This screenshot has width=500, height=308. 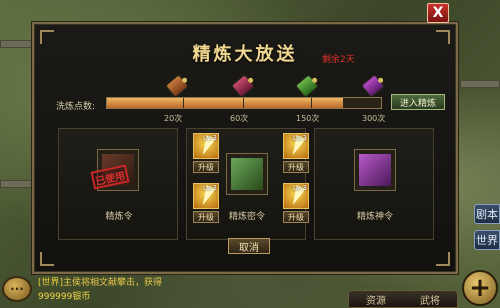 I want to click on secret-token-icon, so click(x=247, y=174).